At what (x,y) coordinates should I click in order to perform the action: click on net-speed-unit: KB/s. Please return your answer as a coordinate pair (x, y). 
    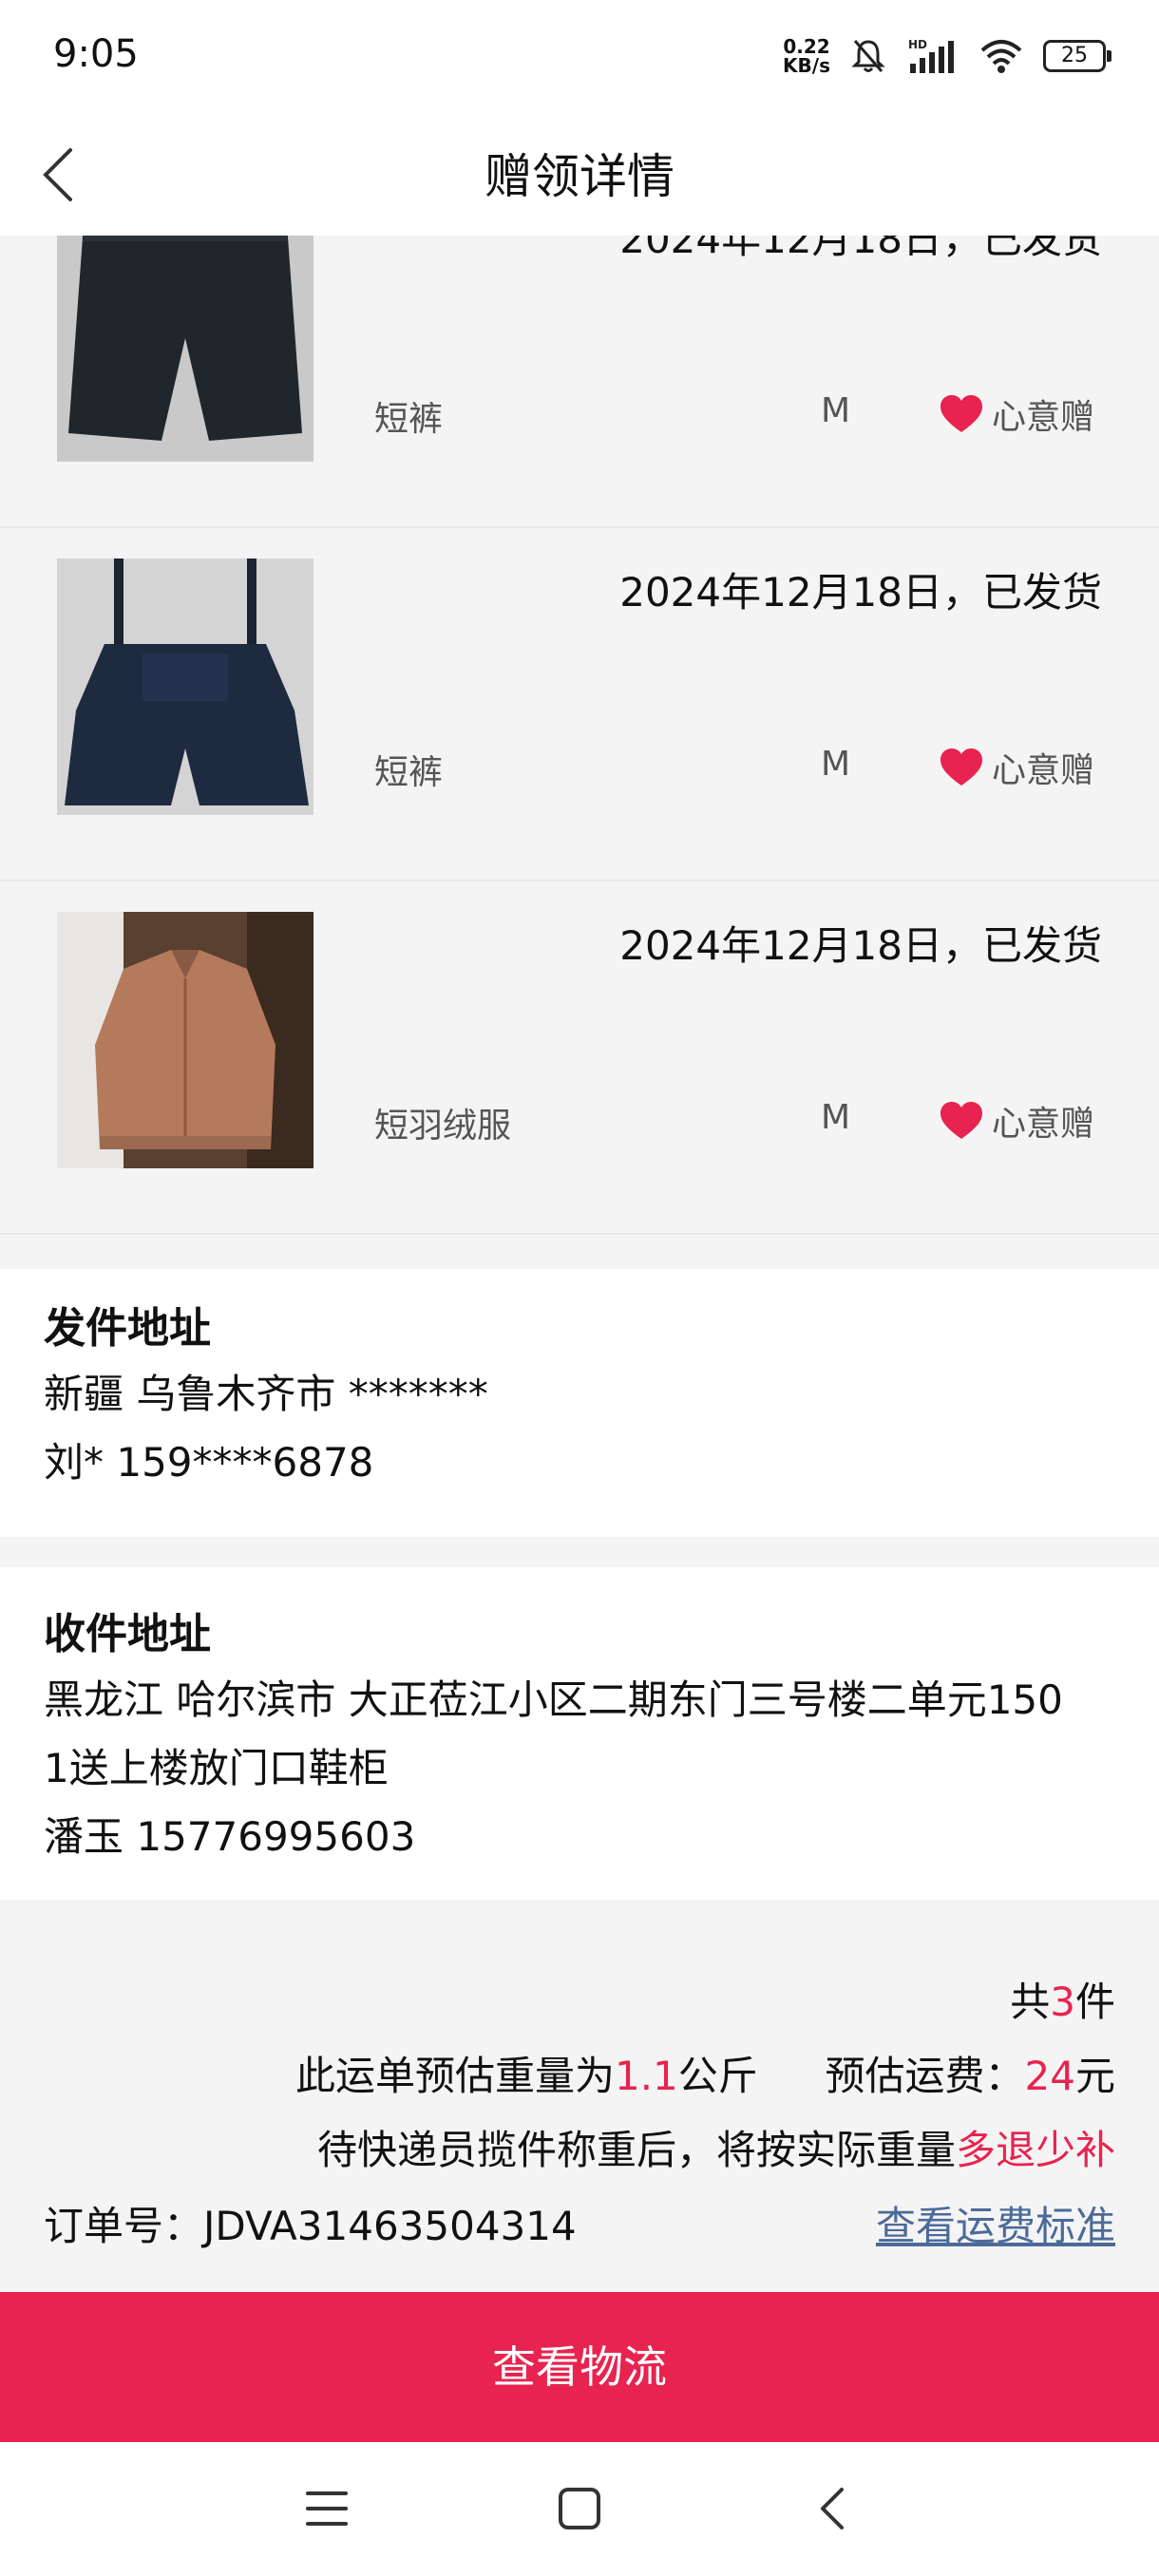
    Looking at the image, I should click on (806, 65).